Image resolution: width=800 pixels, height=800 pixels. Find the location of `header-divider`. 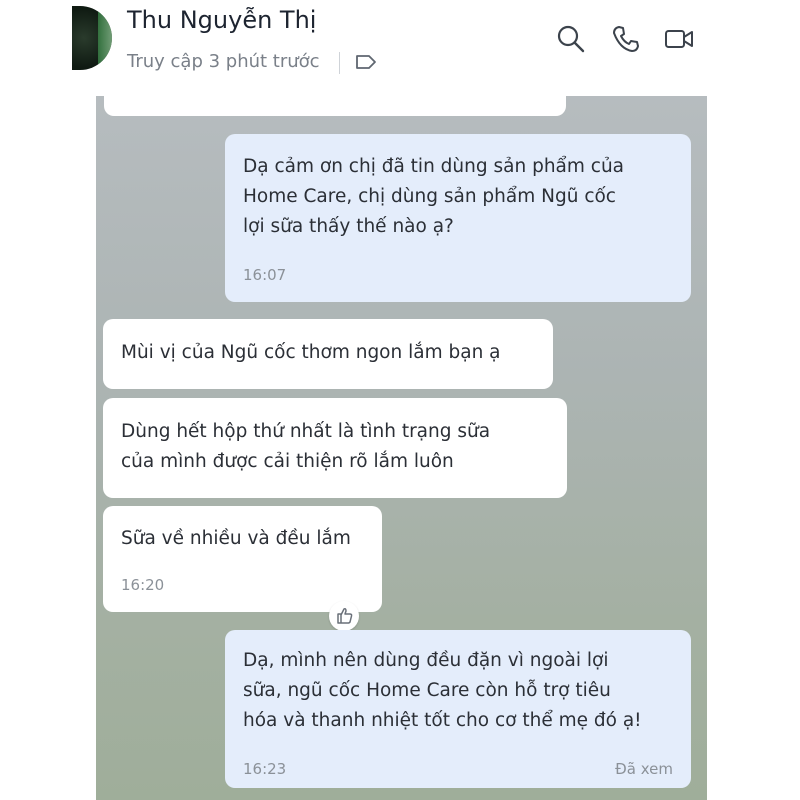

header-divider is located at coordinates (339, 63).